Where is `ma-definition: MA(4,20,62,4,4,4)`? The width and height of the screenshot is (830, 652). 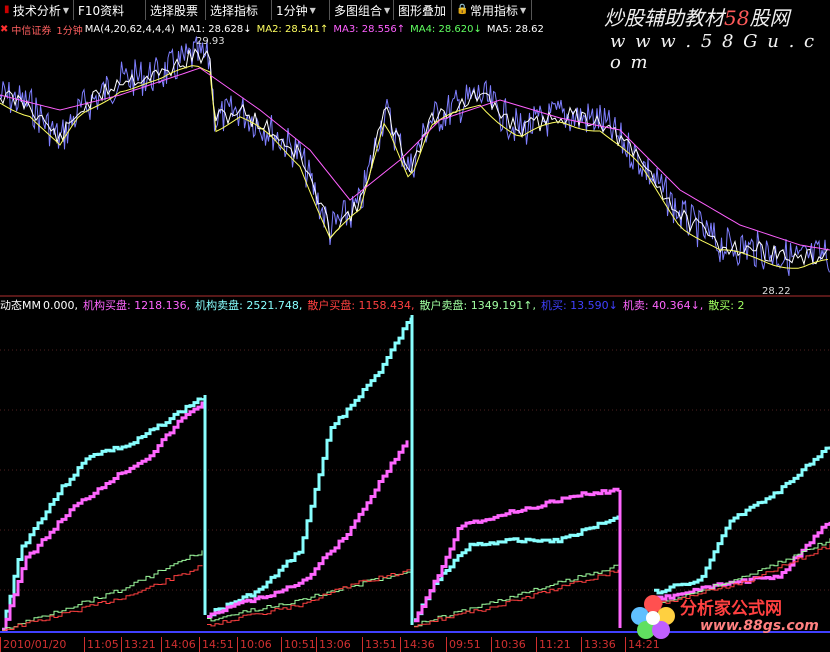 ma-definition: MA(4,20,62,4,4,4) is located at coordinates (129, 29).